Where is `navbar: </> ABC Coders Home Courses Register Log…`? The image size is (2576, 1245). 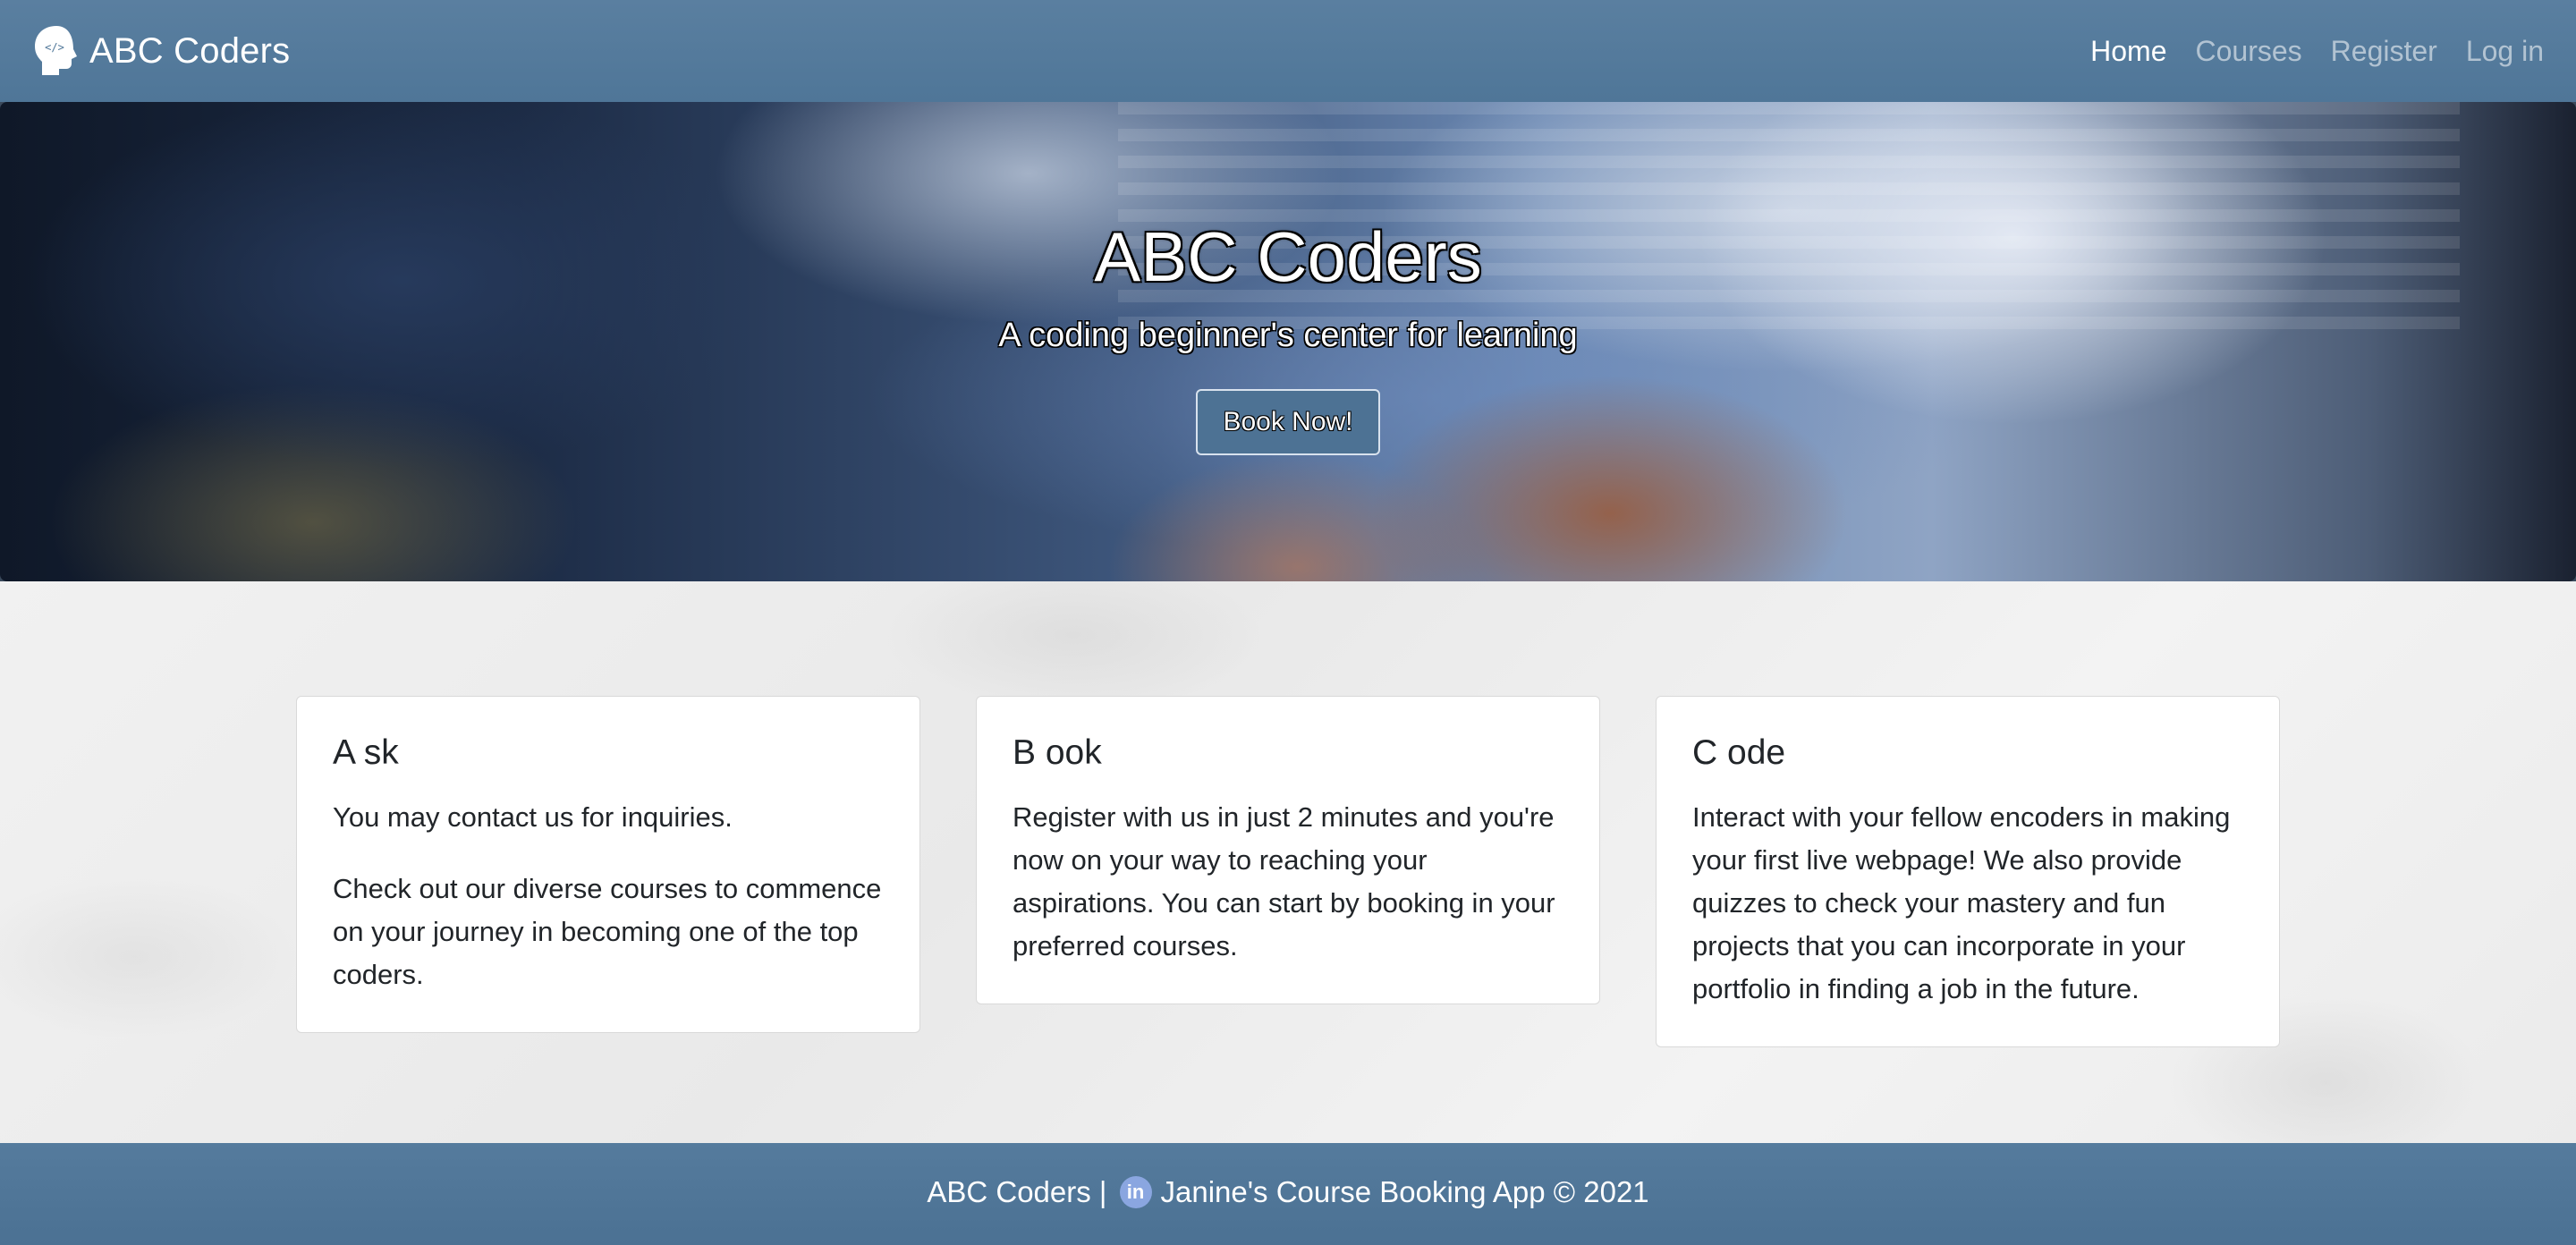 navbar: </> ABC Coders Home Courses Register Log… is located at coordinates (1288, 51).